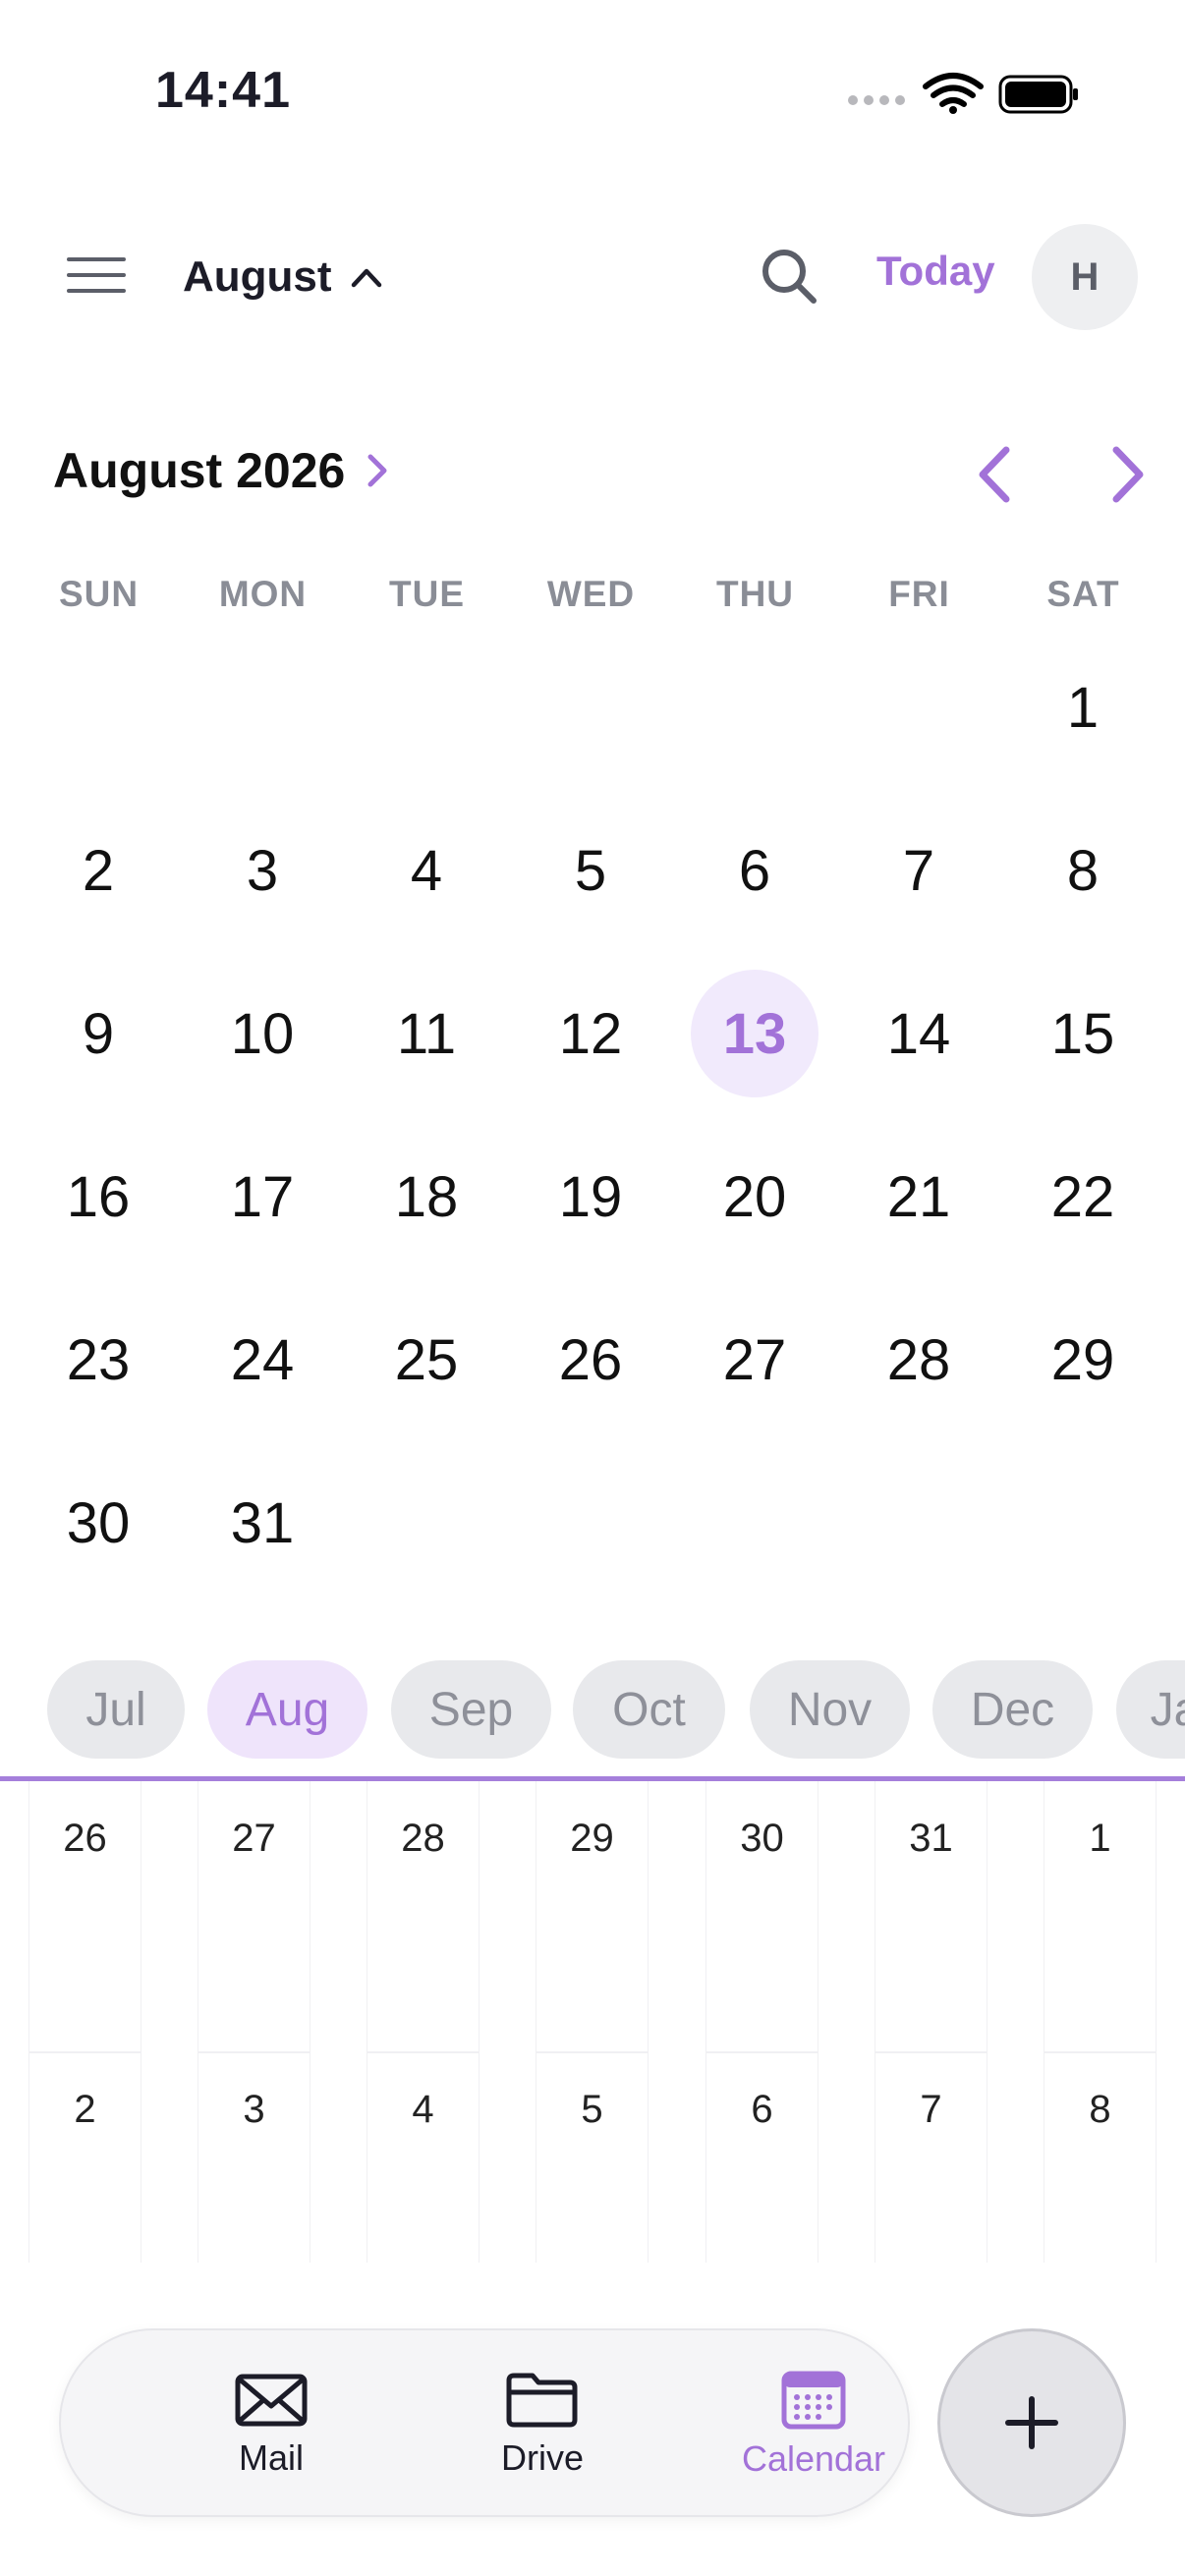  I want to click on day-cell: 4, so click(427, 870).